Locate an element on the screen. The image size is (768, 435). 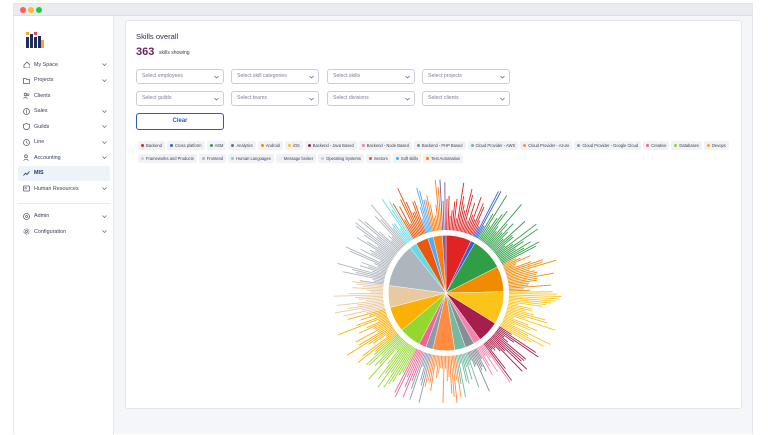
maximize-window-icon is located at coordinates (39, 10).